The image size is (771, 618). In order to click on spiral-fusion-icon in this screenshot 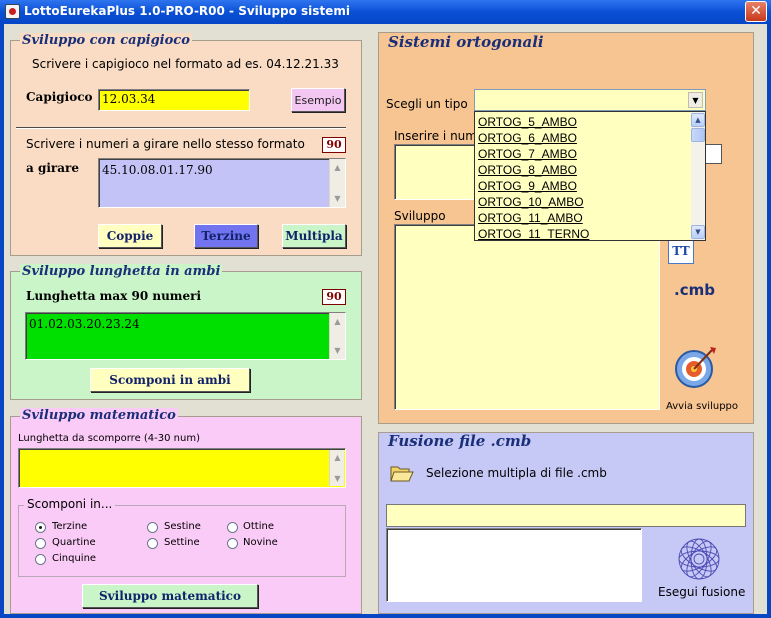, I will do `click(699, 559)`.